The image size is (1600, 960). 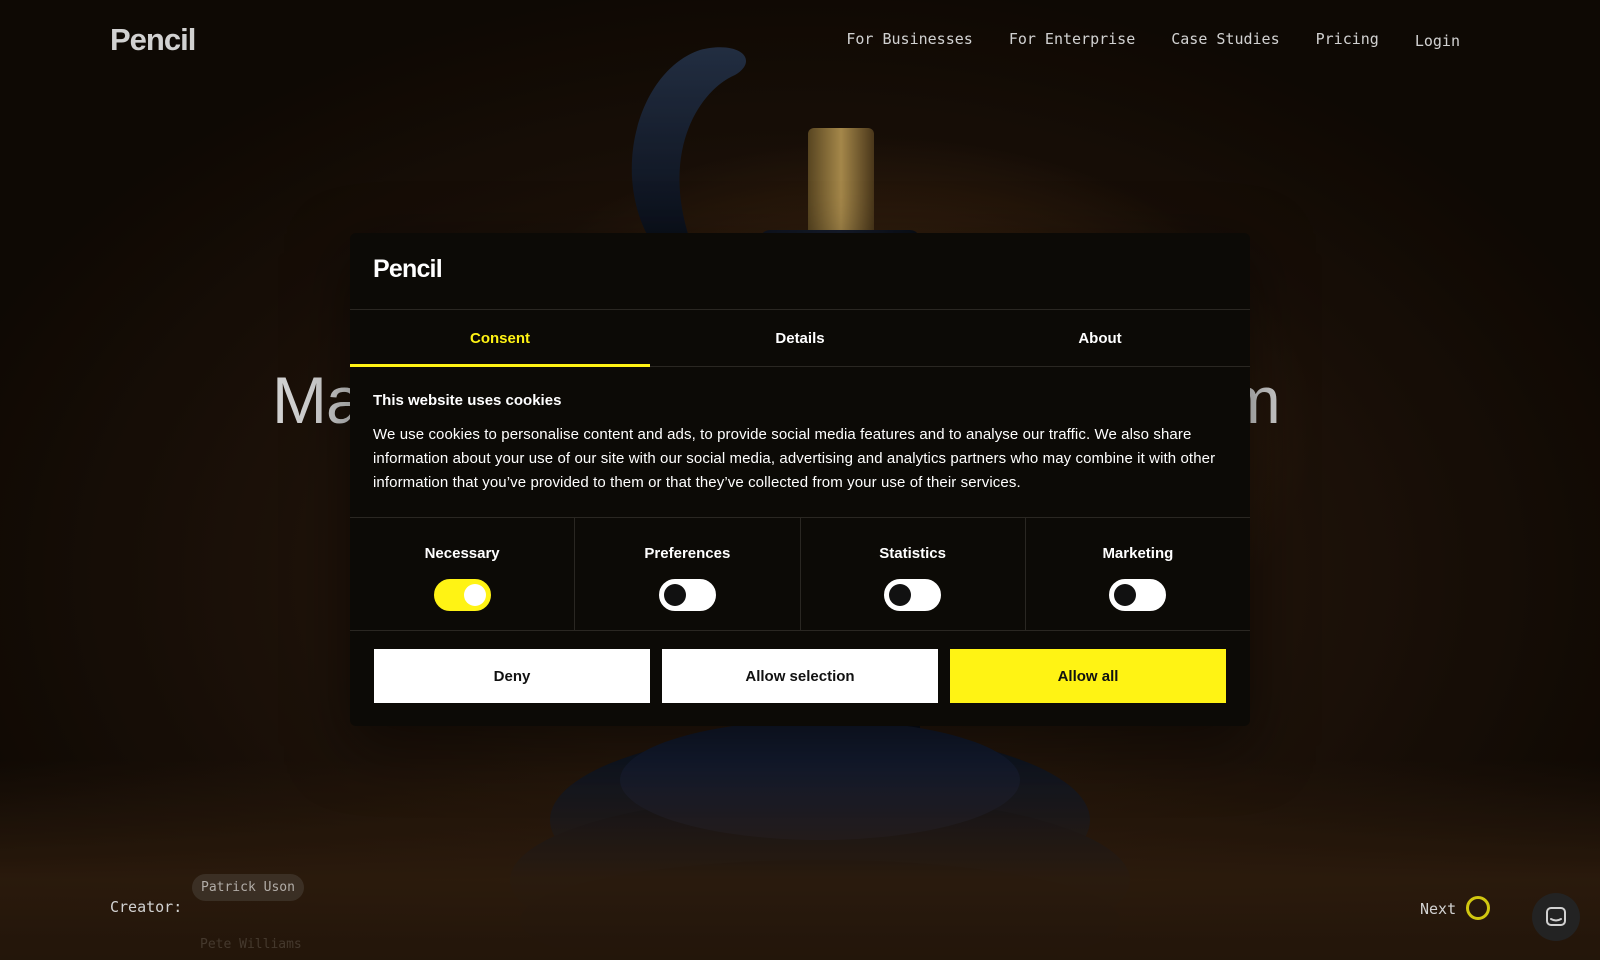 I want to click on category-necessary: Necessary, so click(x=463, y=574).